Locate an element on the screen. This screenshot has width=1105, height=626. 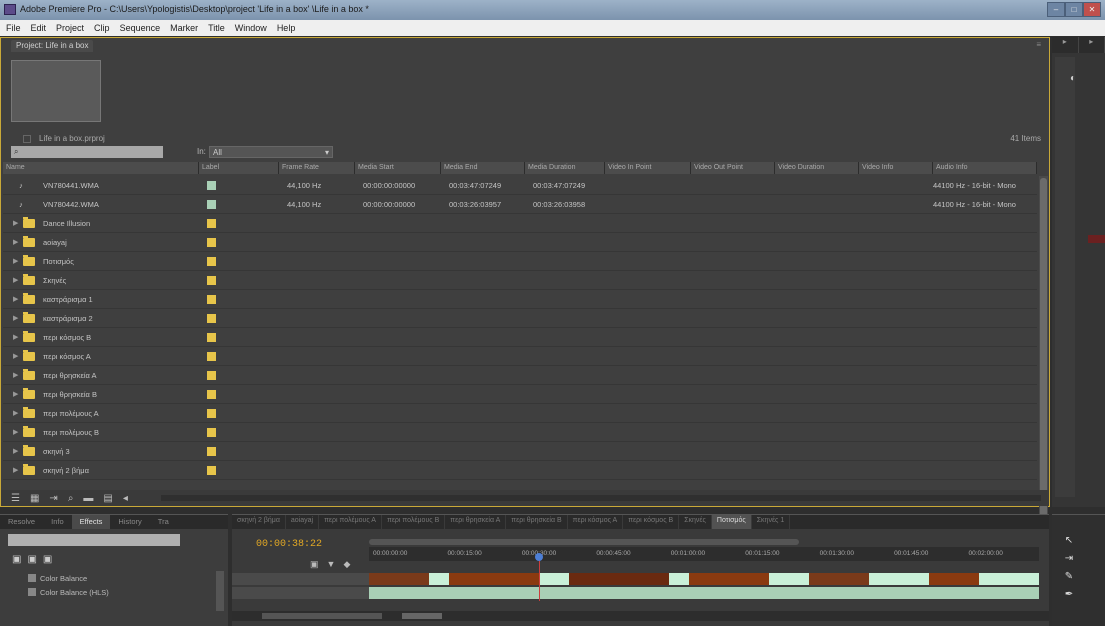
col-video-in: Video In Point is located at coordinates (648, 168).